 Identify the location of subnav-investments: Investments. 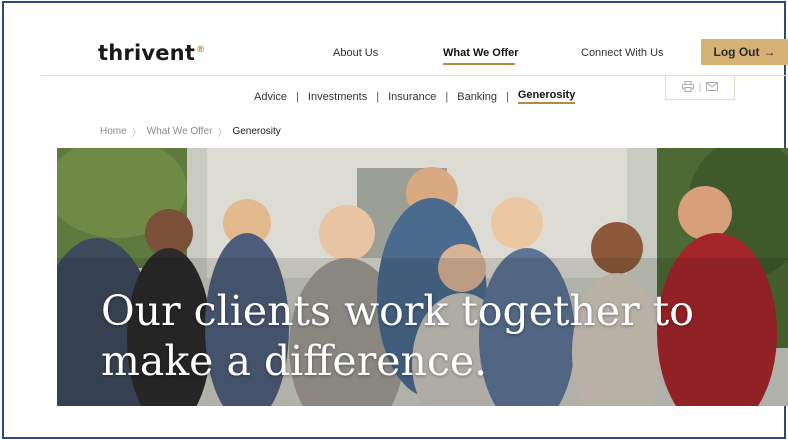
(337, 97).